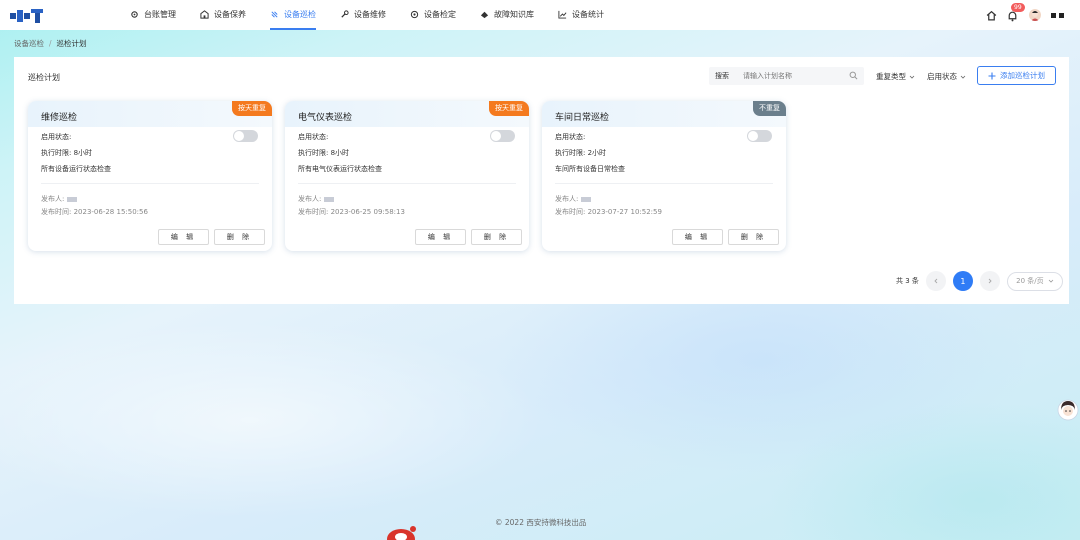  What do you see at coordinates (853, 75) in the screenshot?
I see `search-icon` at bounding box center [853, 75].